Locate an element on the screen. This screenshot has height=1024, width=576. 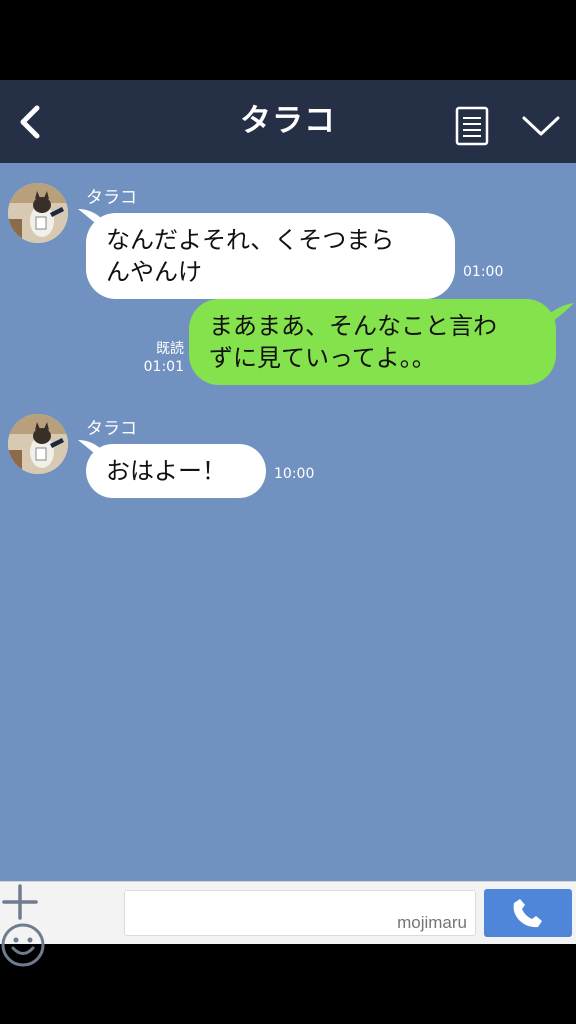
message-input is located at coordinates (300, 913).